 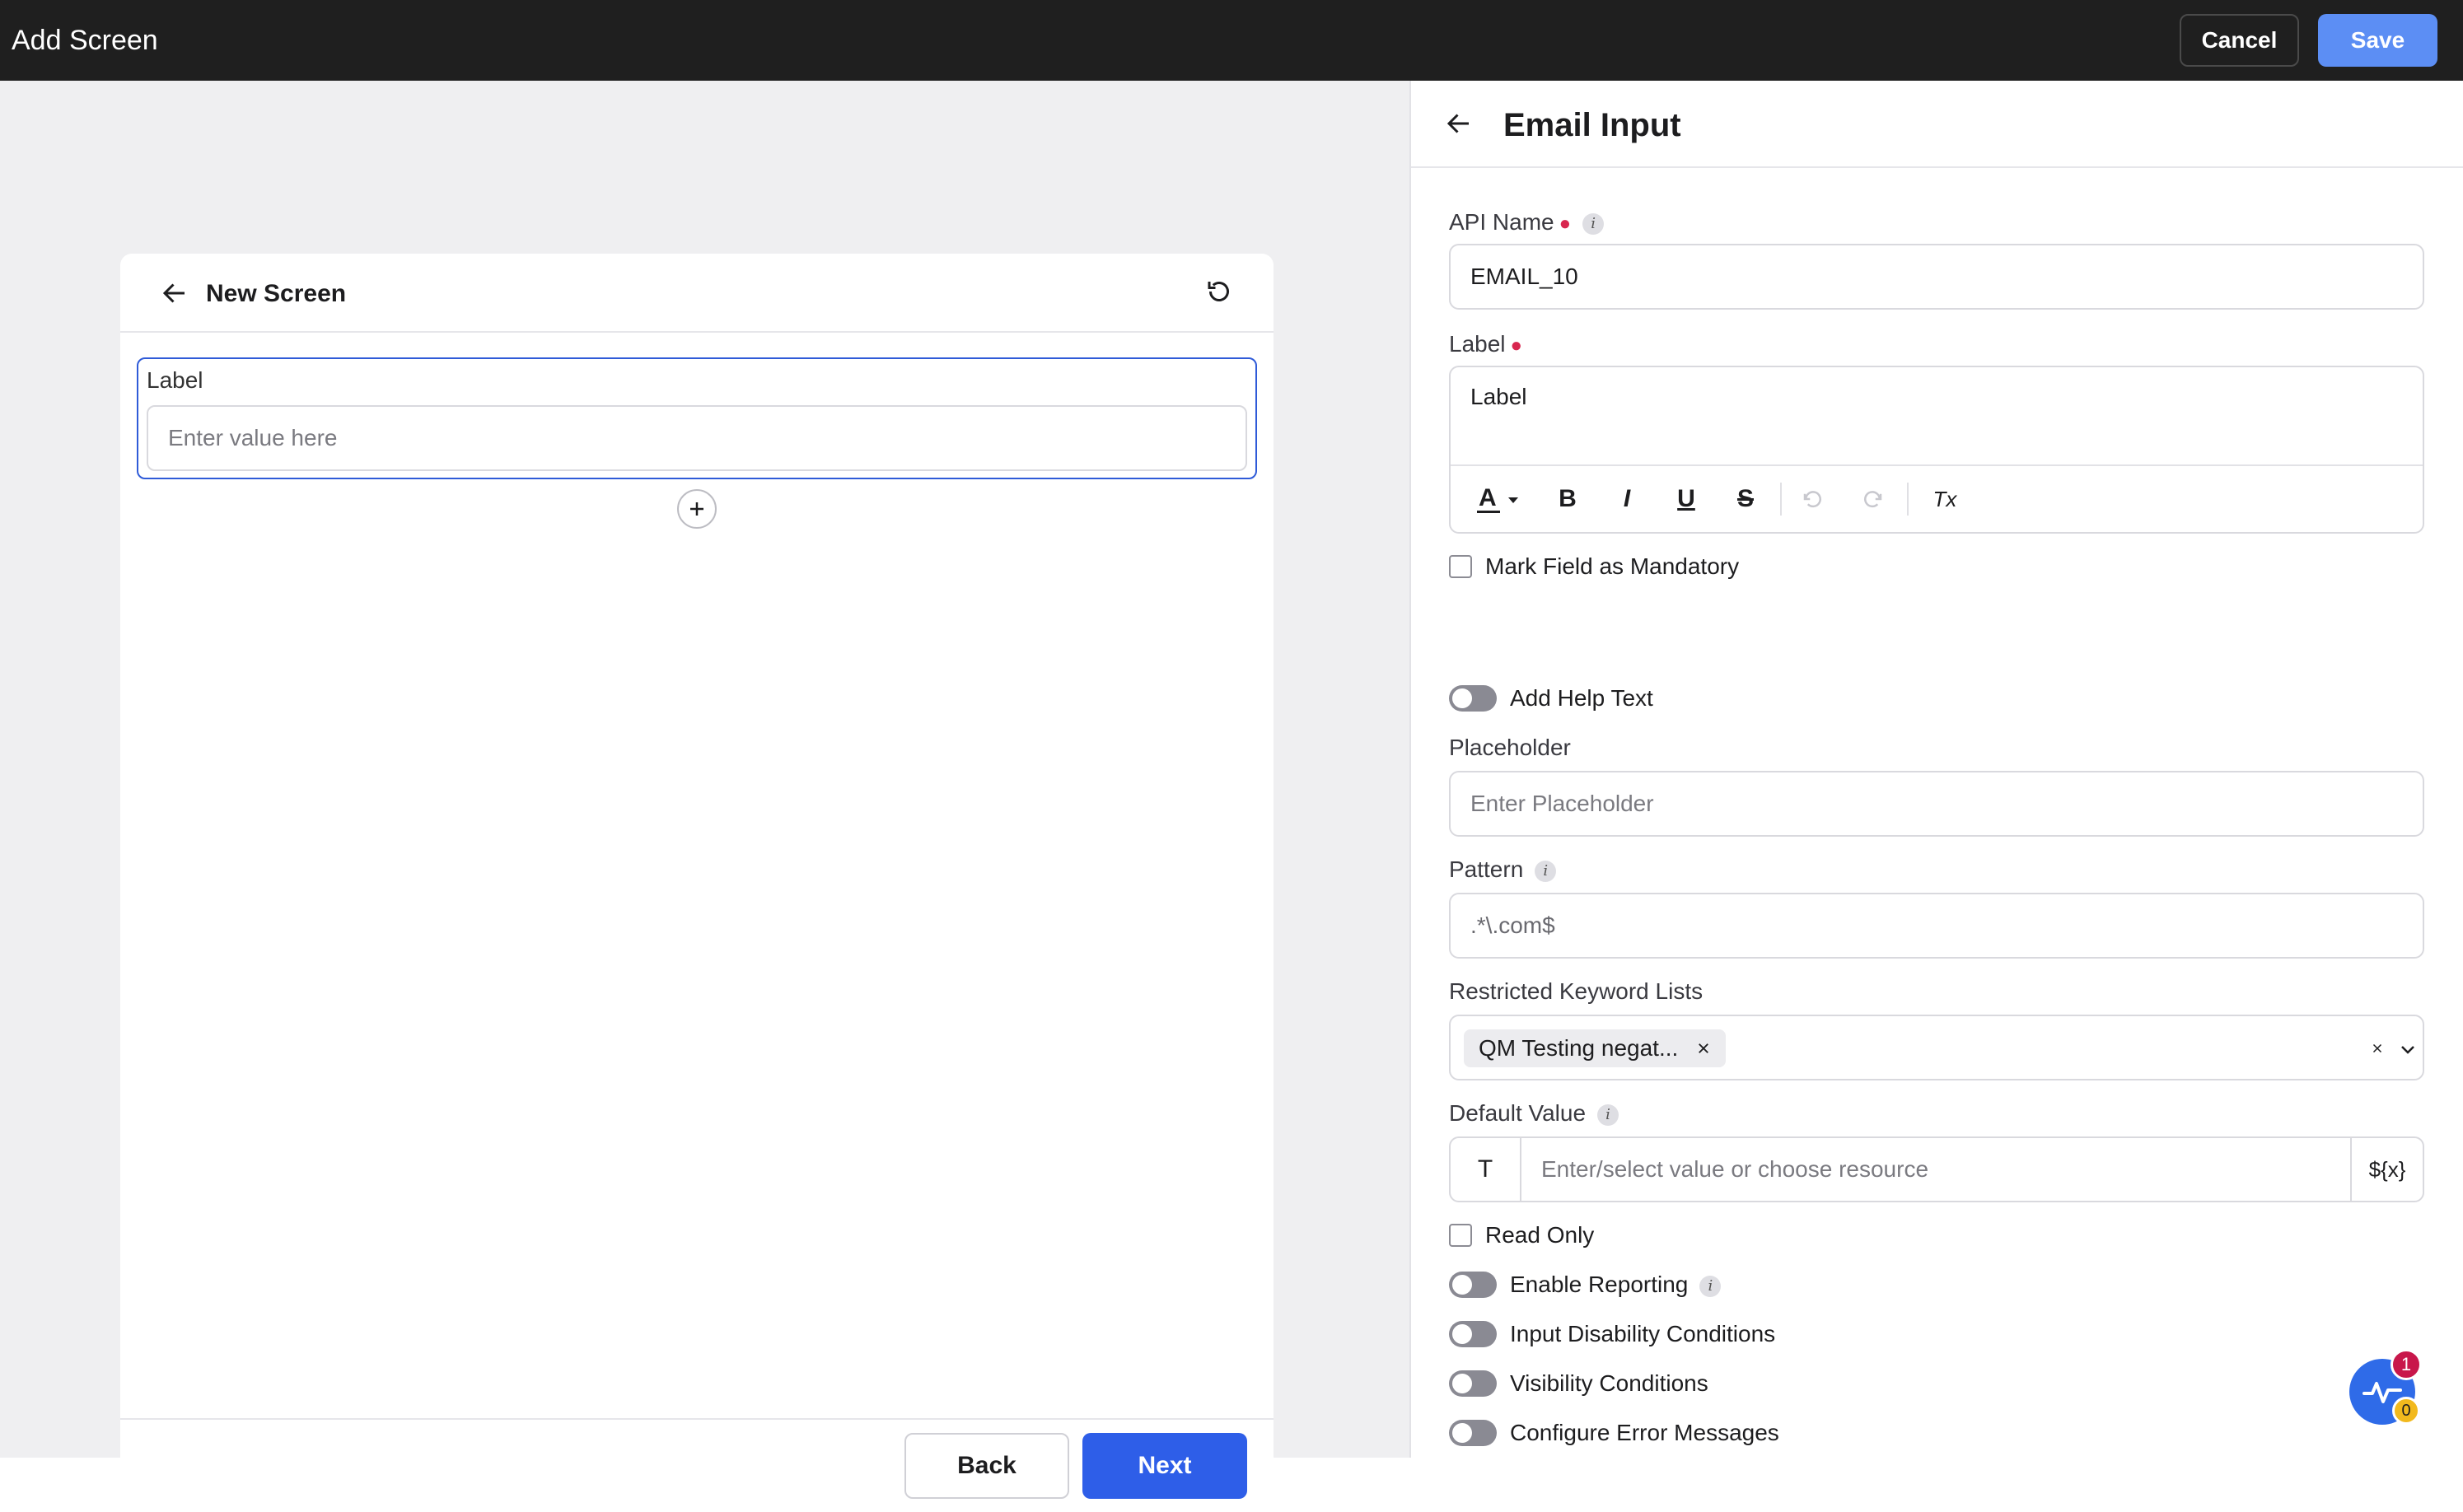 I want to click on label-editor-text: Label, so click(x=1499, y=397).